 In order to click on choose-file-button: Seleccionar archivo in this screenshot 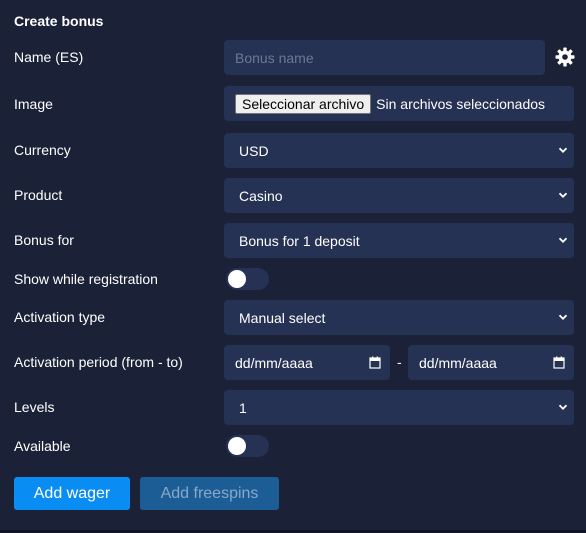, I will do `click(303, 103)`.